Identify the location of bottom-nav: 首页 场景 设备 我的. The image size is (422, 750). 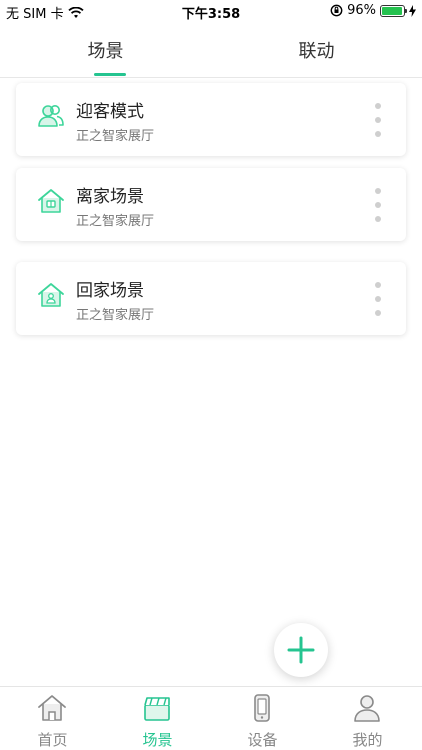
(211, 718).